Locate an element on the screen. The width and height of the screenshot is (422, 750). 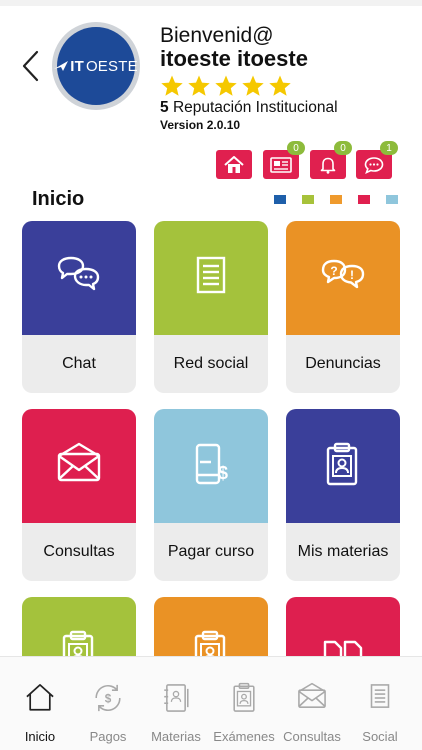
nav-item: Consultas is located at coordinates (312, 703).